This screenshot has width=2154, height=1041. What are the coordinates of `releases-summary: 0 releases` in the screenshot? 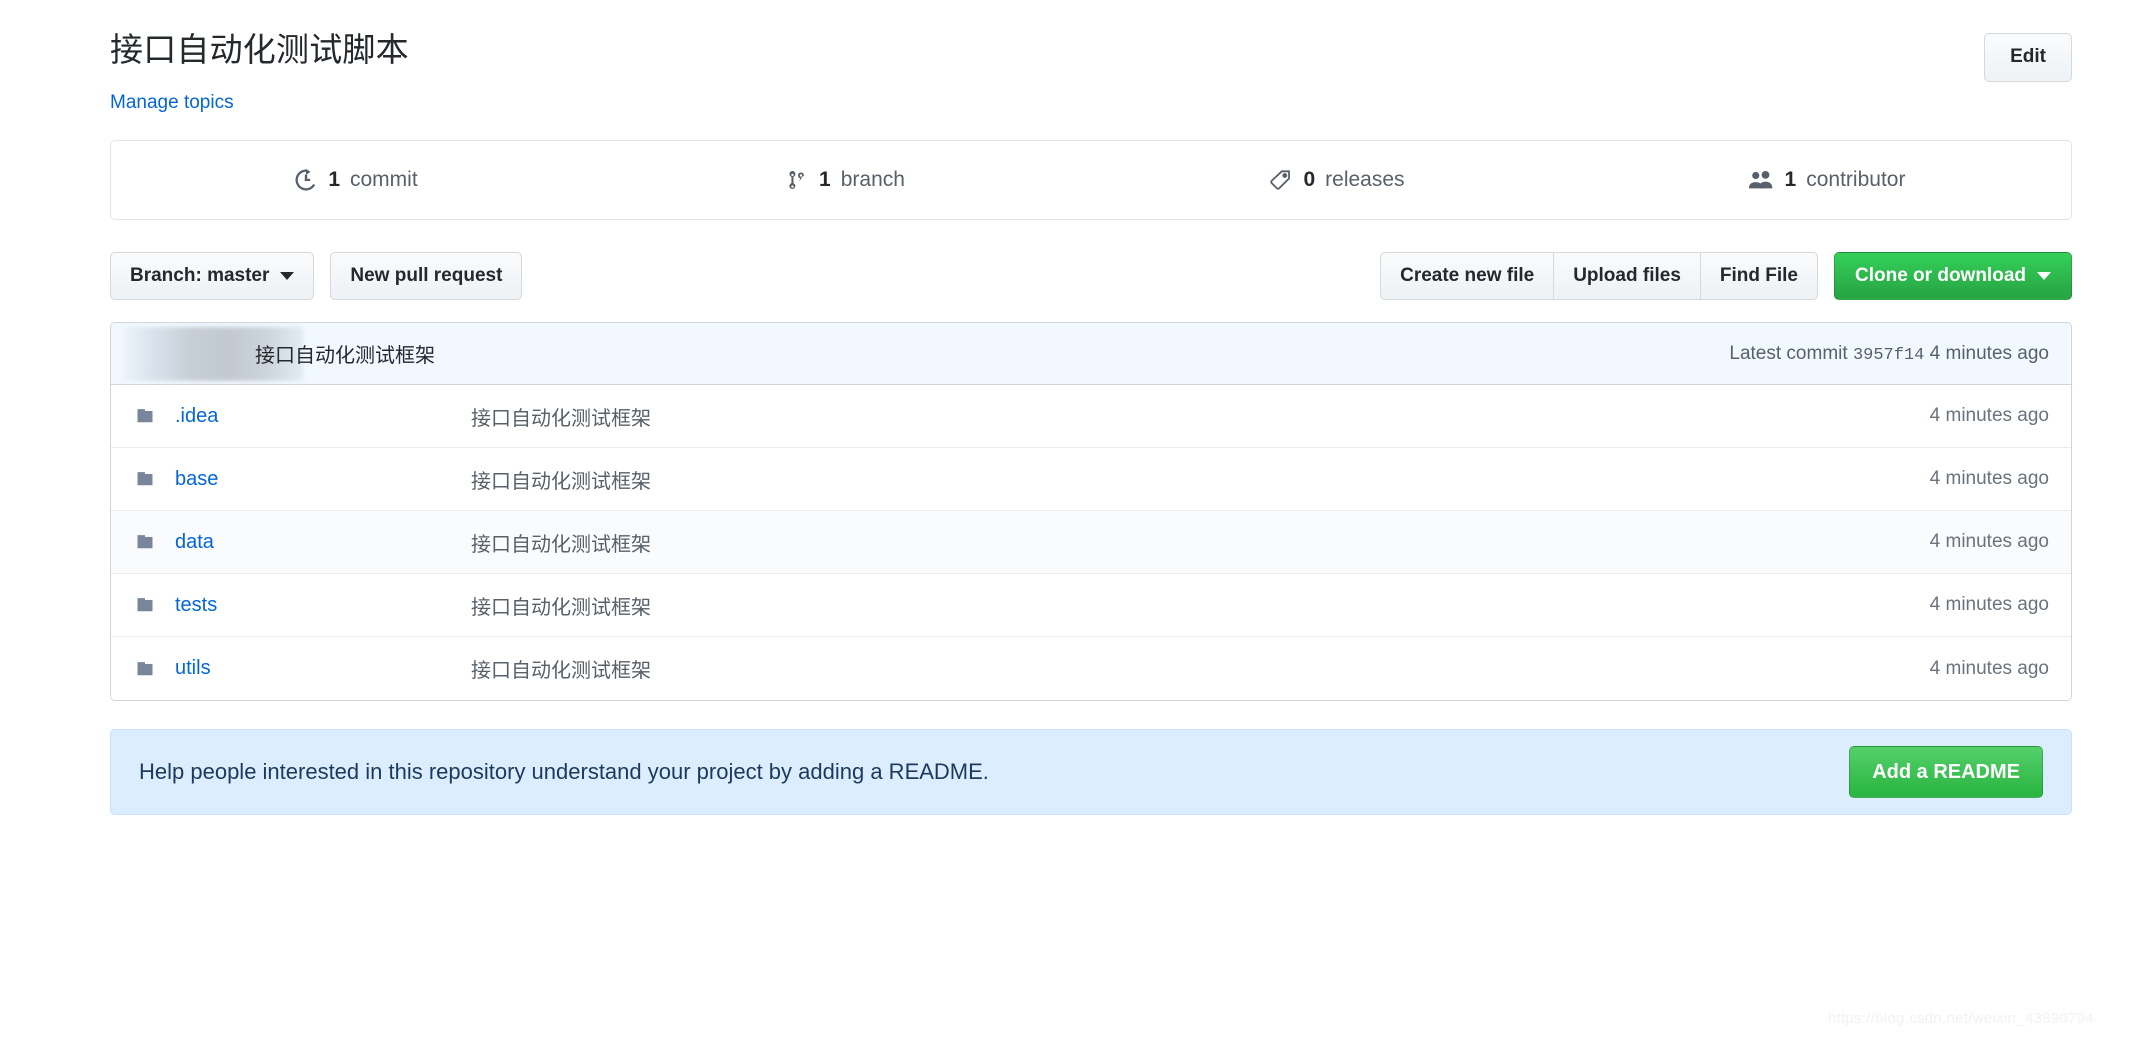 It's located at (1336, 180).